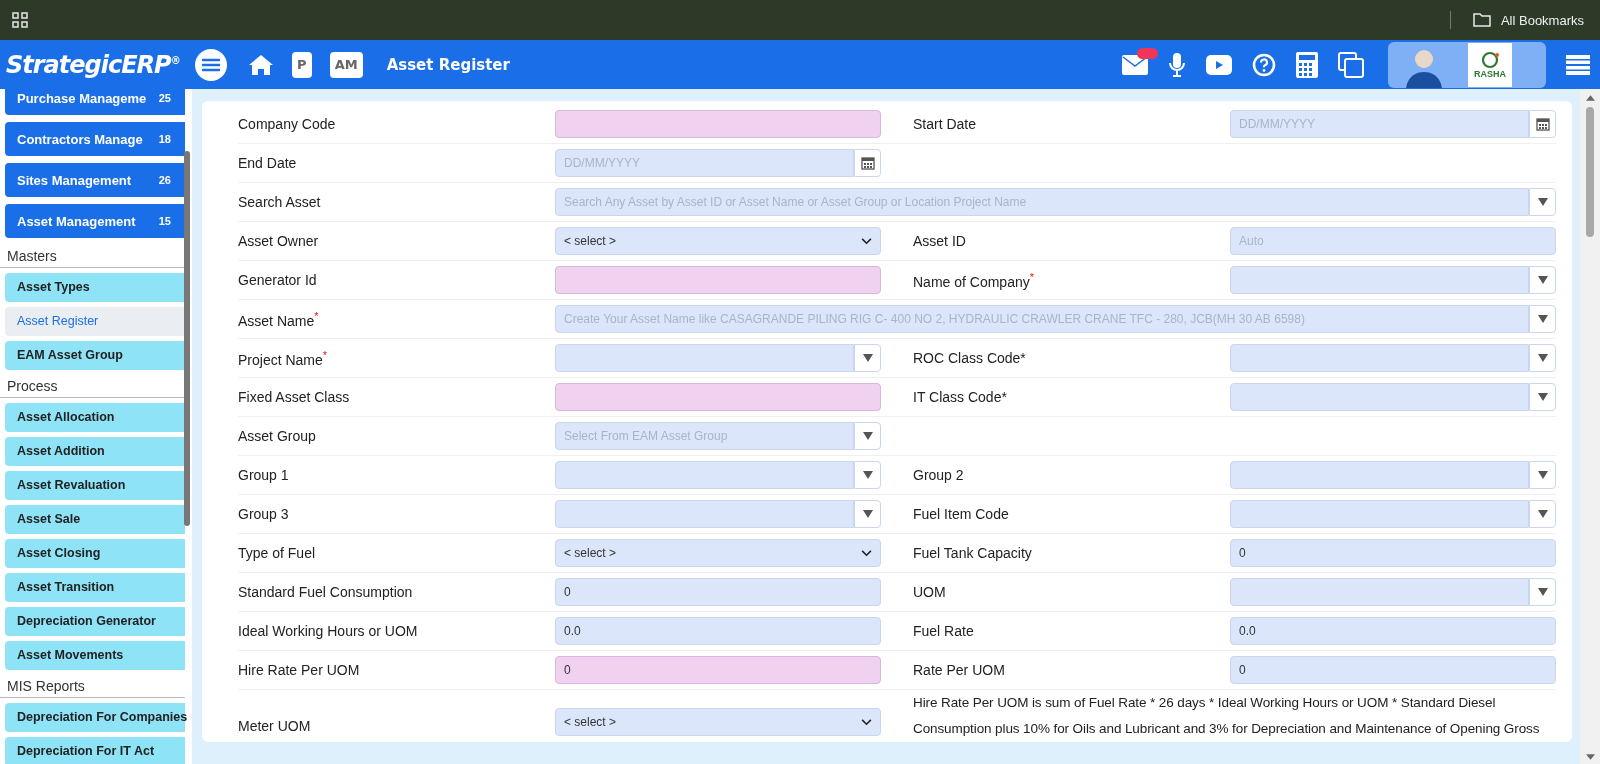 Image resolution: width=1600 pixels, height=764 pixels. Describe the element at coordinates (1590, 172) in the screenshot. I see `page-scrollbar-thumb` at that location.